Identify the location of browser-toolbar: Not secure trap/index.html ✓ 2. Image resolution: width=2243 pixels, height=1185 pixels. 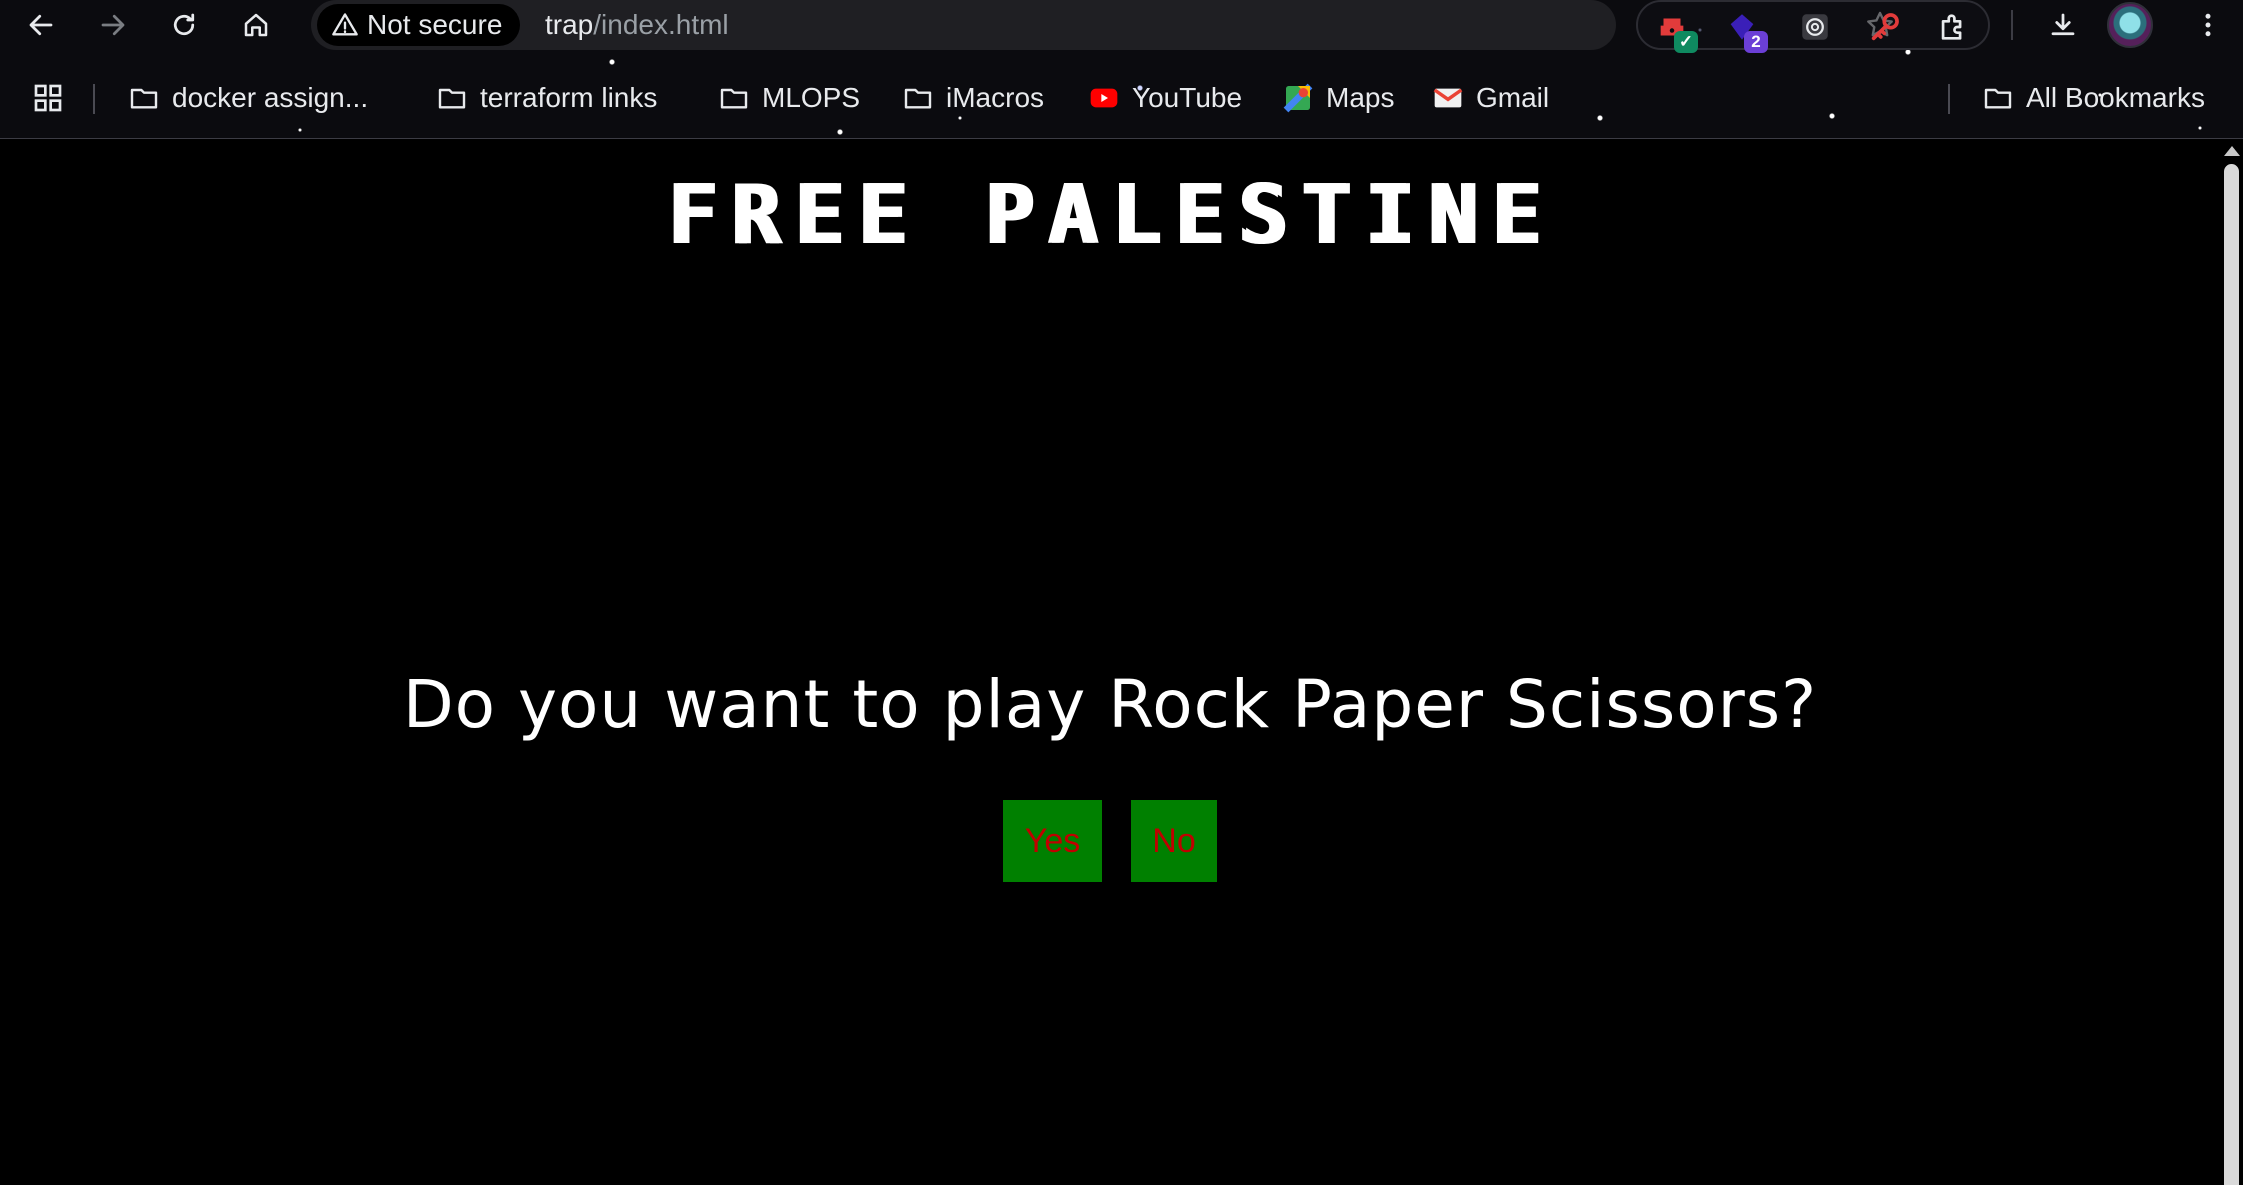
(1121, 26).